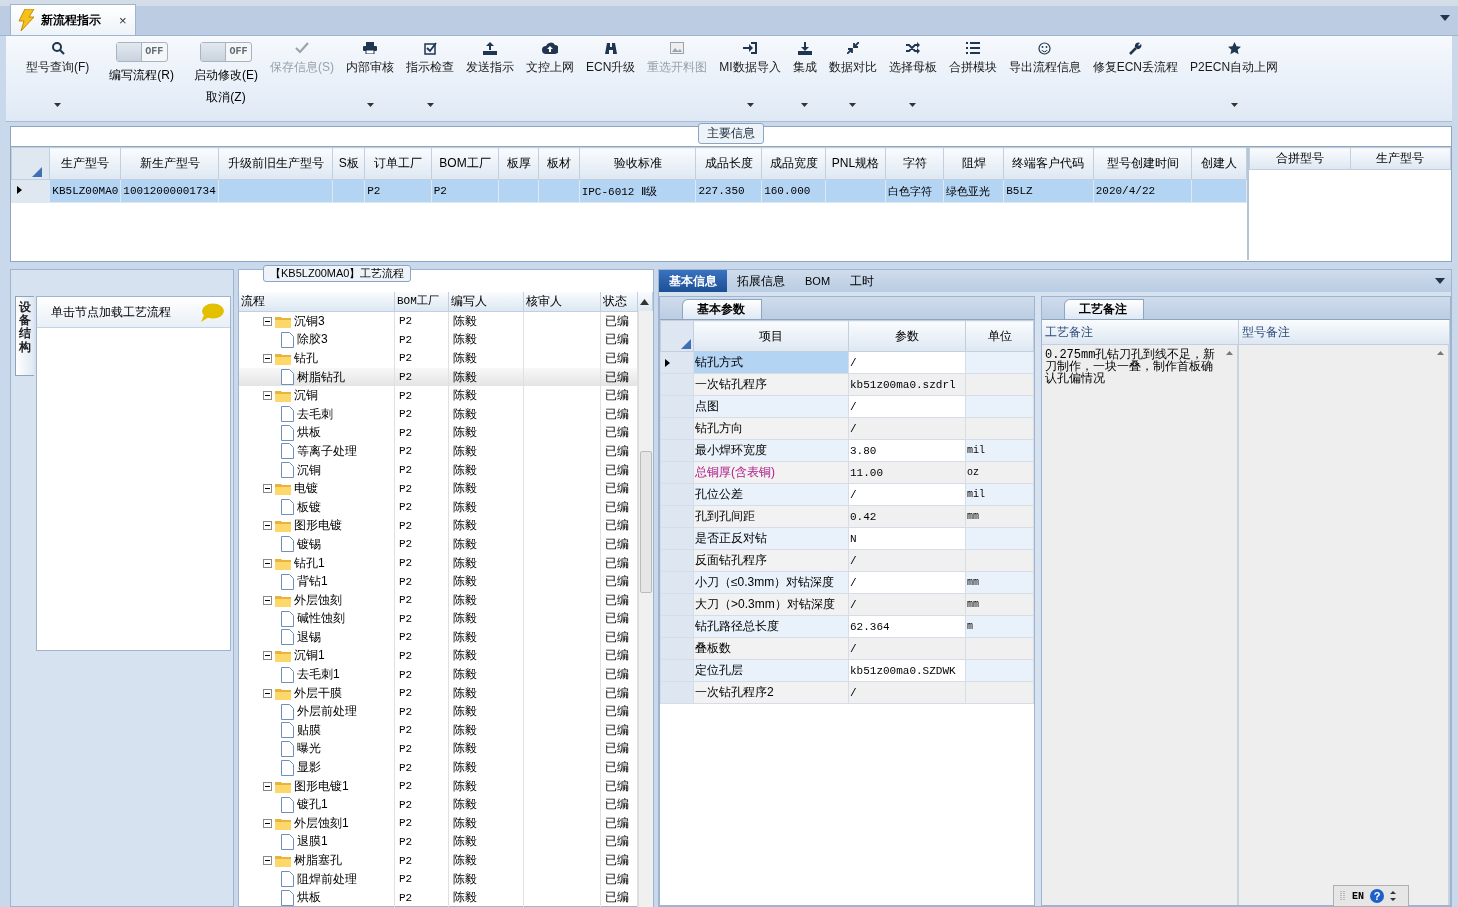 The height and width of the screenshot is (907, 1458). I want to click on column-header: 板厚, so click(518, 163).